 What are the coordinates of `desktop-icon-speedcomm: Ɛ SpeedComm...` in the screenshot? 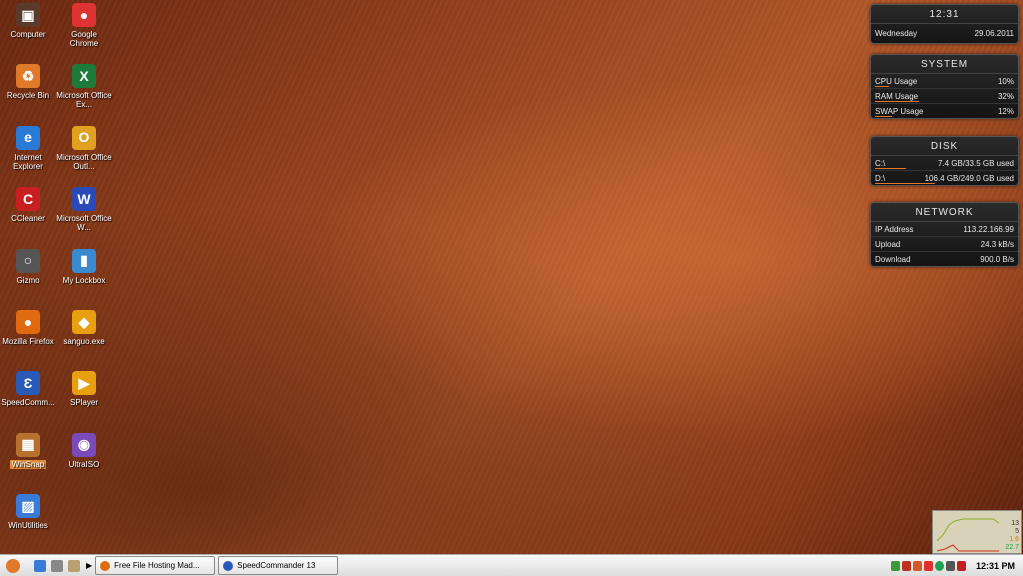 It's located at (28, 389).